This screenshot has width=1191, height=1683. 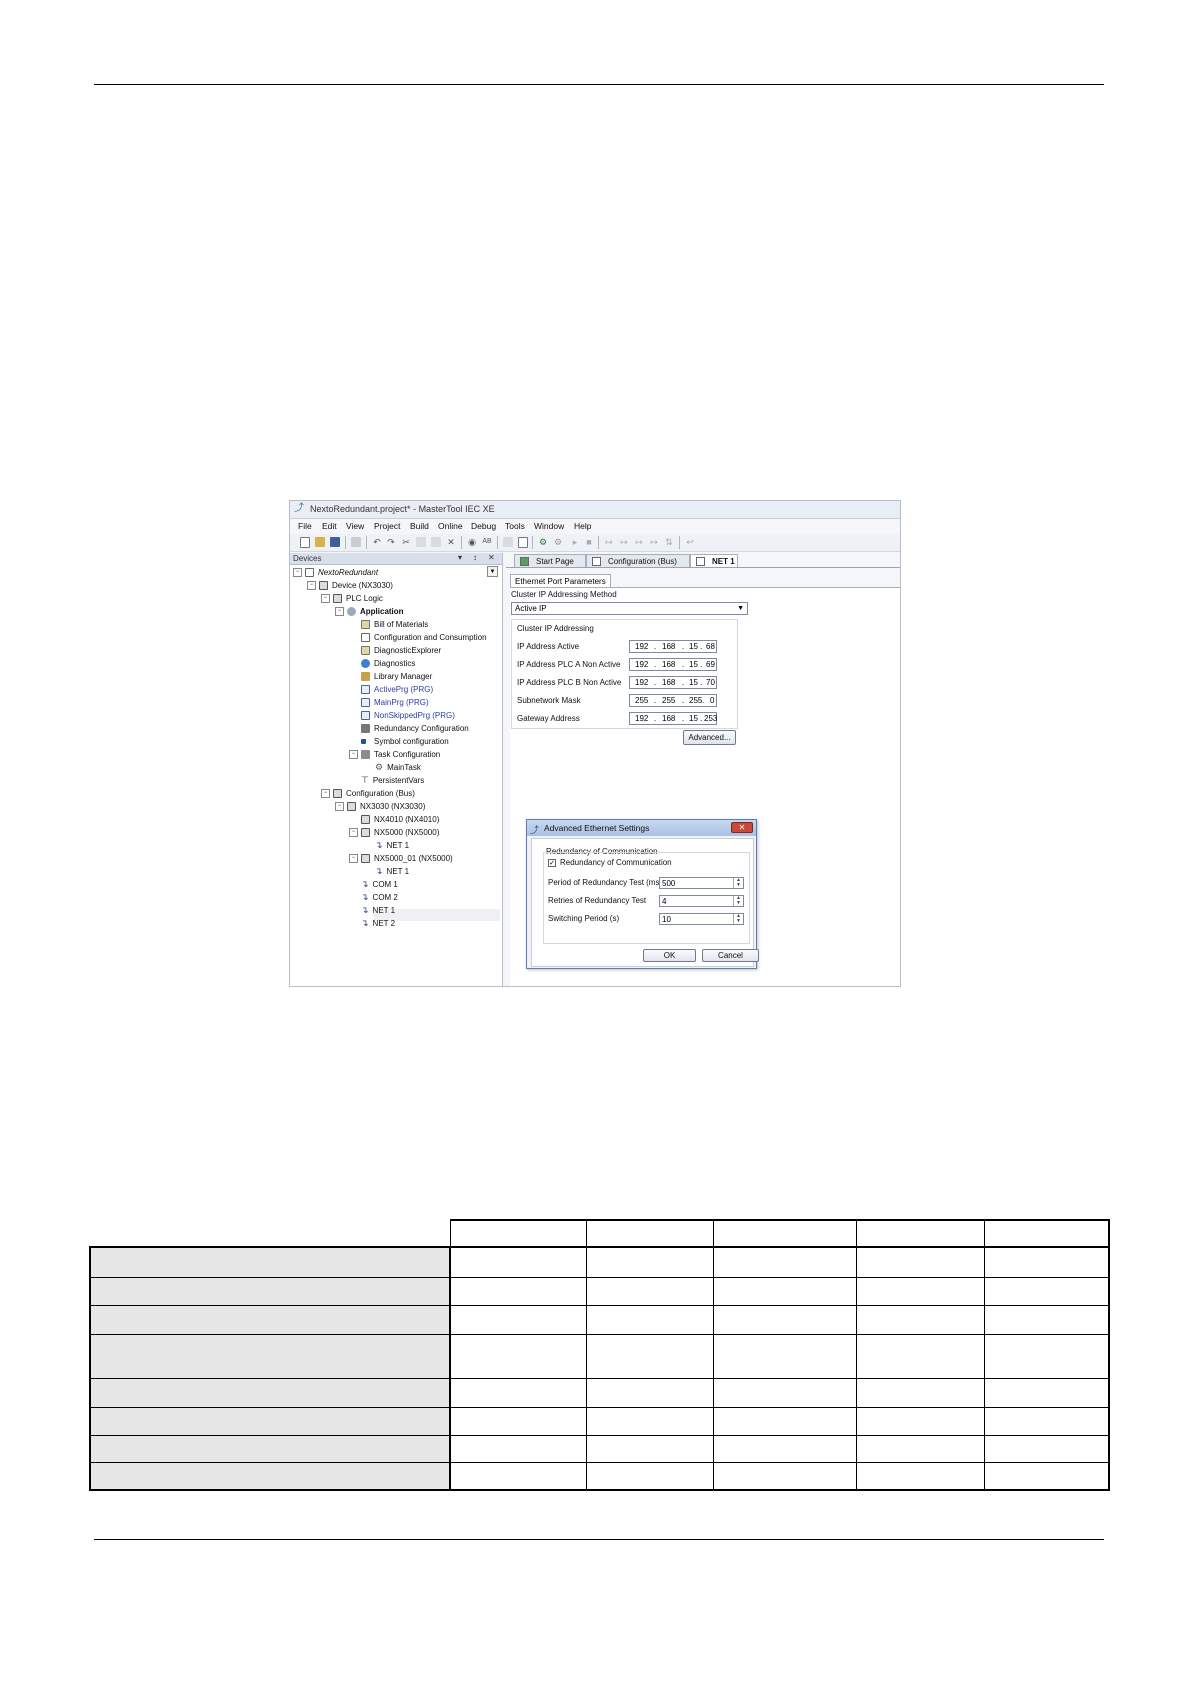 What do you see at coordinates (320, 542) in the screenshot?
I see `open-icon` at bounding box center [320, 542].